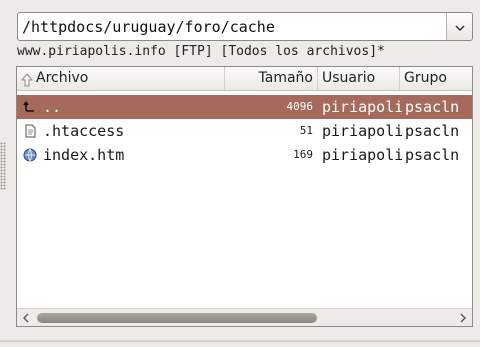 The width and height of the screenshot is (480, 347). Describe the element at coordinates (300, 106) in the screenshot. I see `file-size: 4096` at that location.